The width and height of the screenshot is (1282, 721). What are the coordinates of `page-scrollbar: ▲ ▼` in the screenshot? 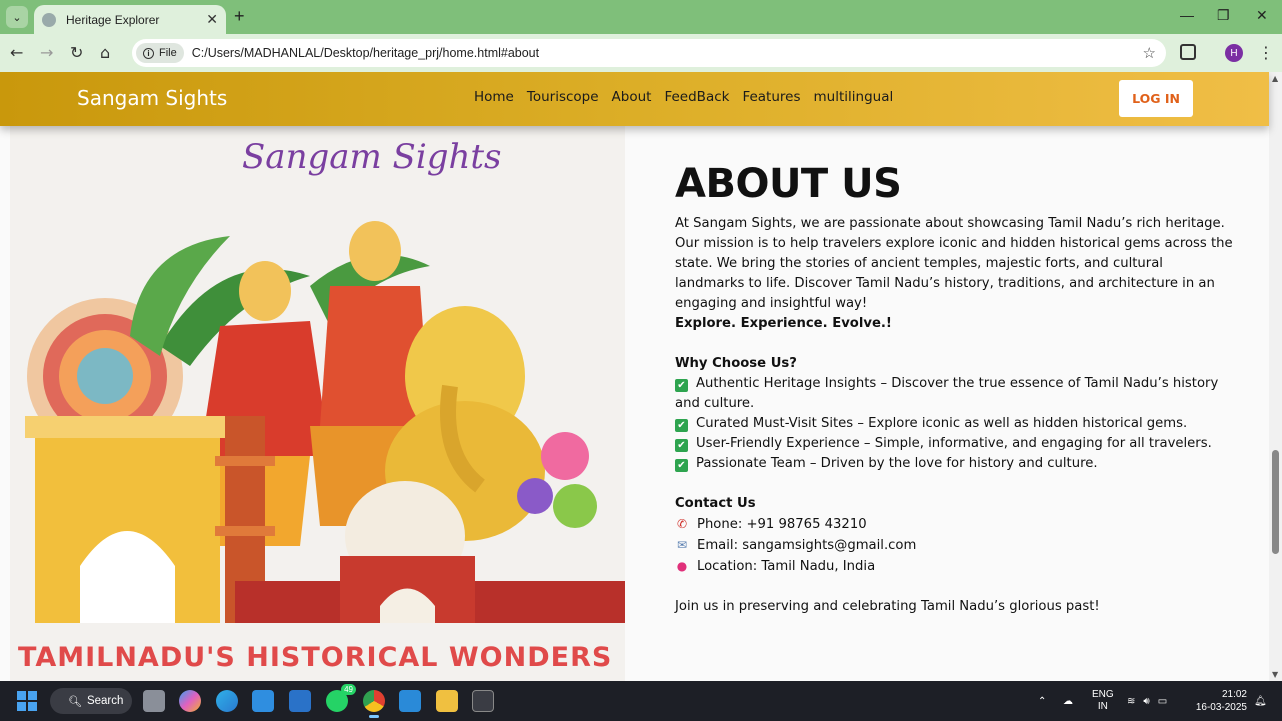 It's located at (1275, 376).